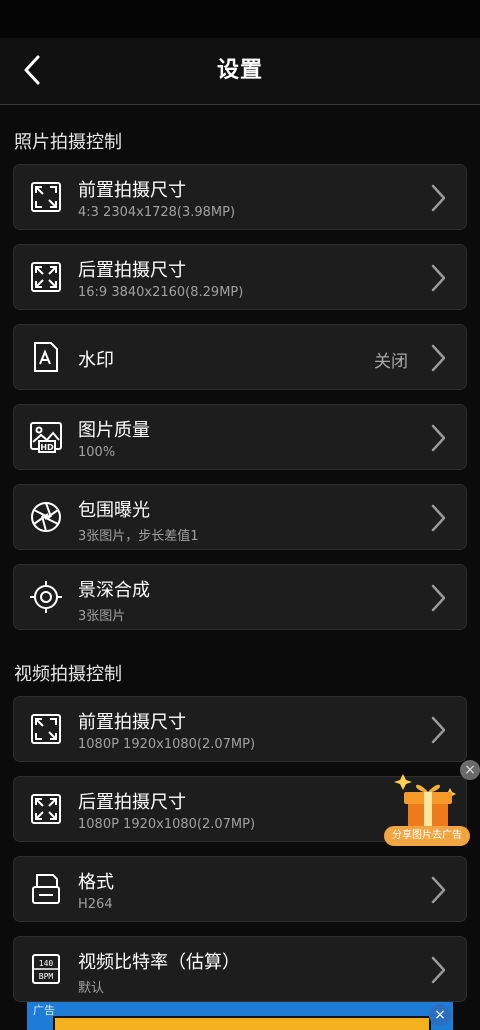  I want to click on setting-bracket-exposure: 包围曝光 3张图片，步长差值1, so click(240, 517).